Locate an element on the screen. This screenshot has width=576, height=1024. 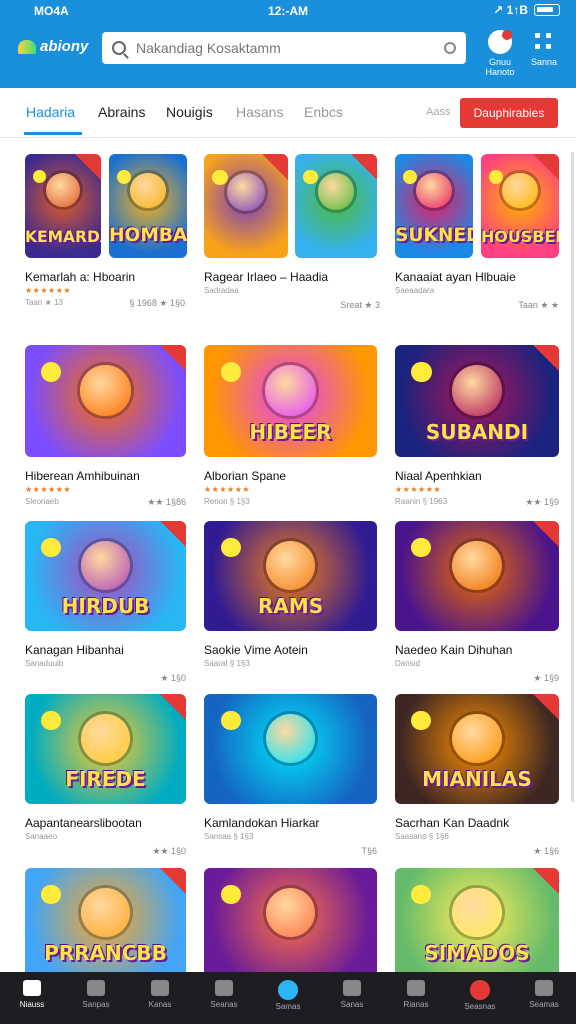
game-title: Aapantanearslibootan is located at coordinates (83, 823).